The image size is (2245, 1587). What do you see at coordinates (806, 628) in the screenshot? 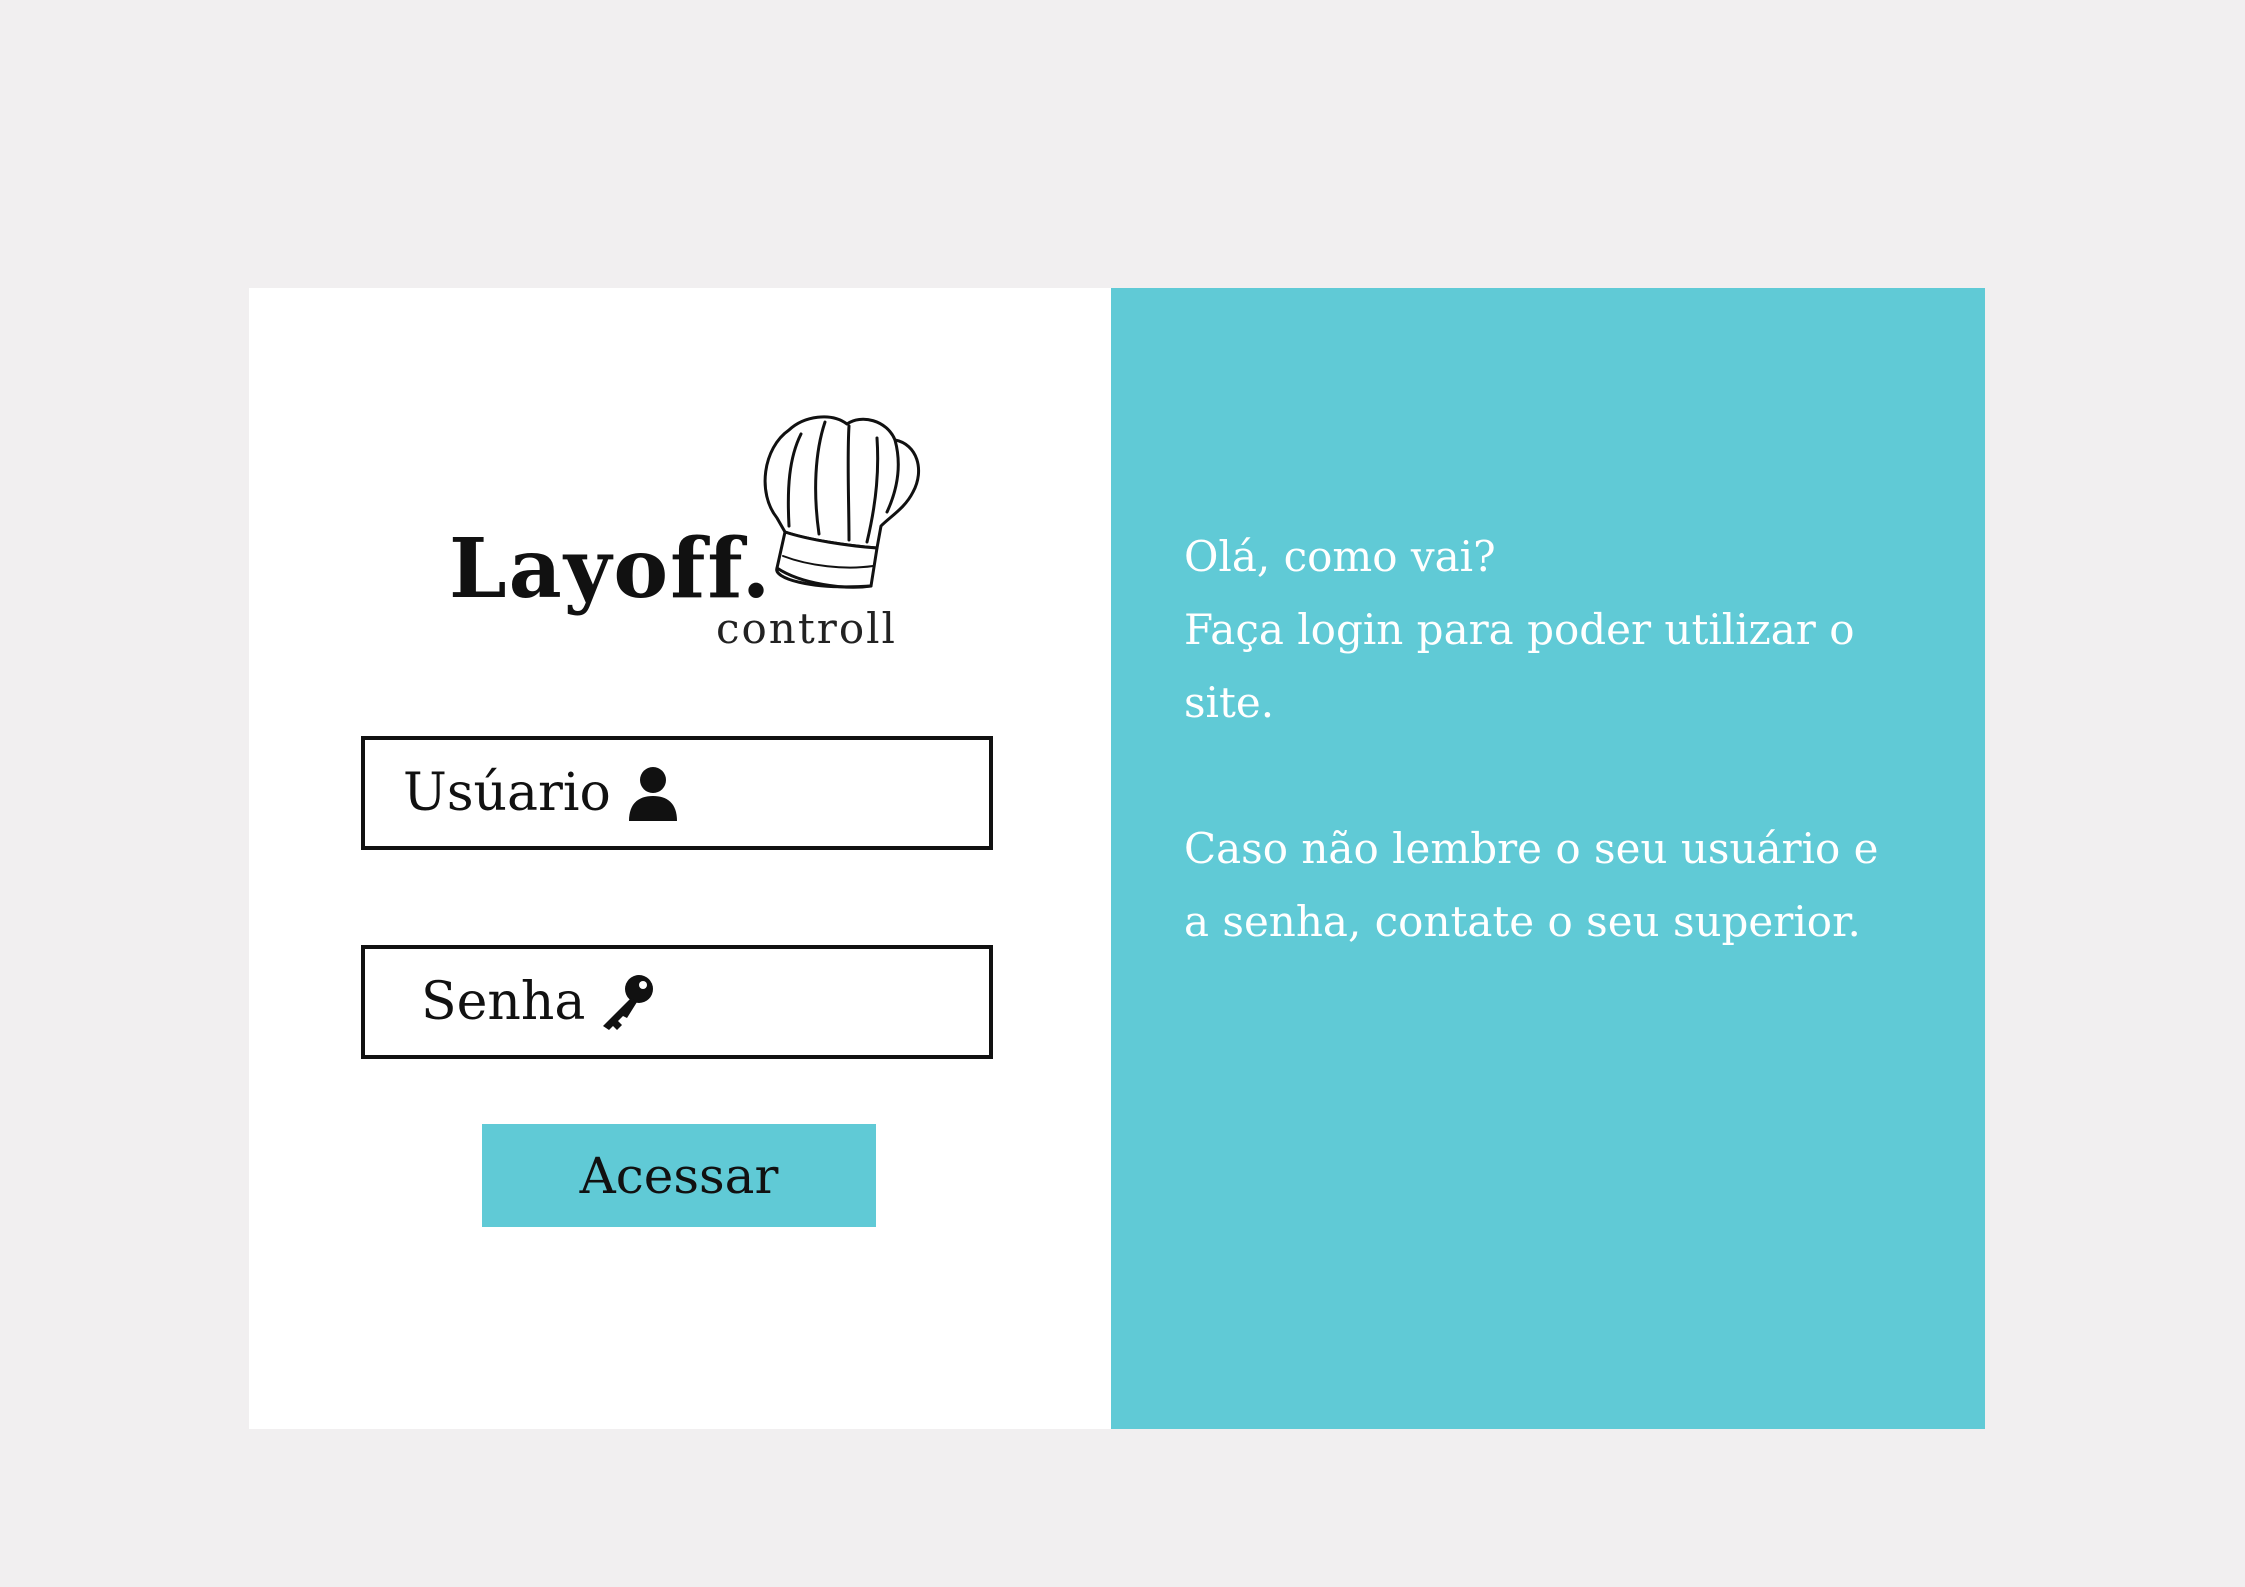
I see `logo-subtitle: controll` at bounding box center [806, 628].